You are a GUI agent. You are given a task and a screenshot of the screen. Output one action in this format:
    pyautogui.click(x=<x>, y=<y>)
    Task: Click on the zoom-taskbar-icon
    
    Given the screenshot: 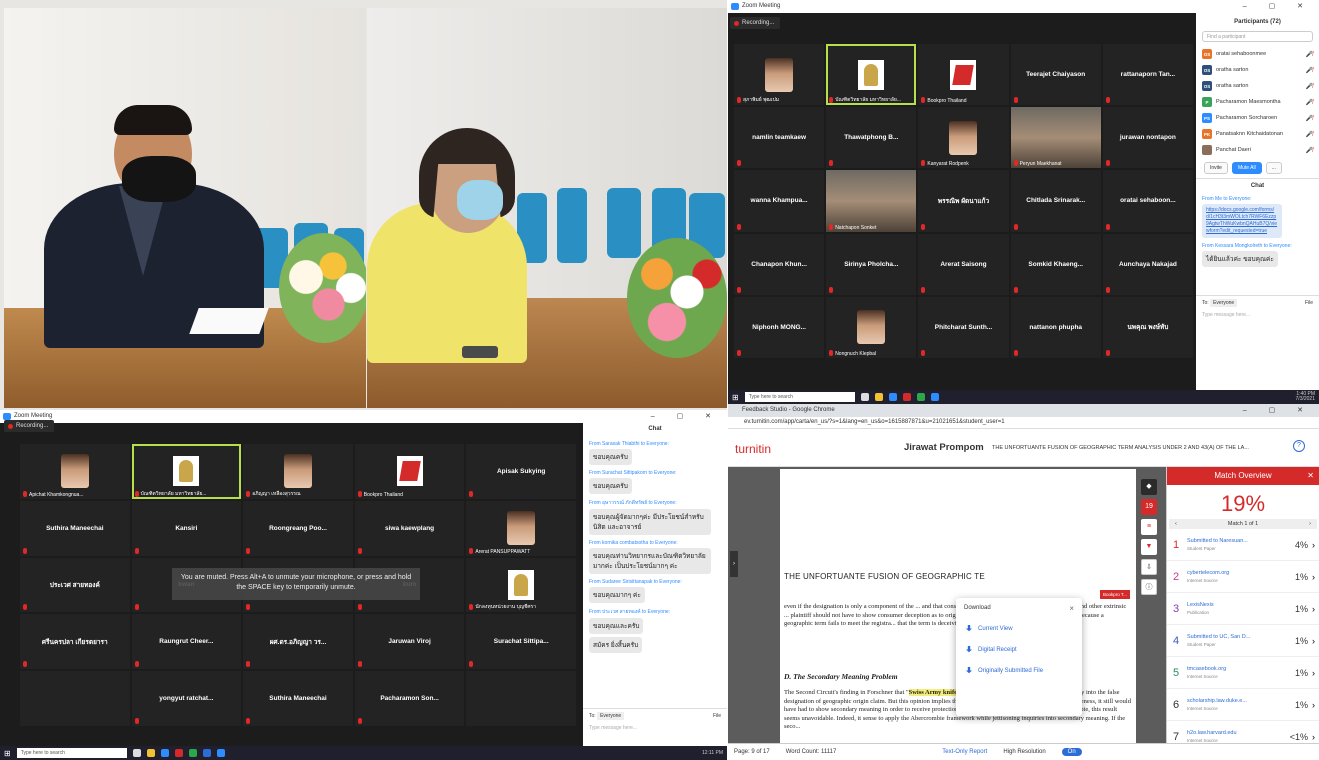 What is the action you would take?
    pyautogui.click(x=220, y=753)
    